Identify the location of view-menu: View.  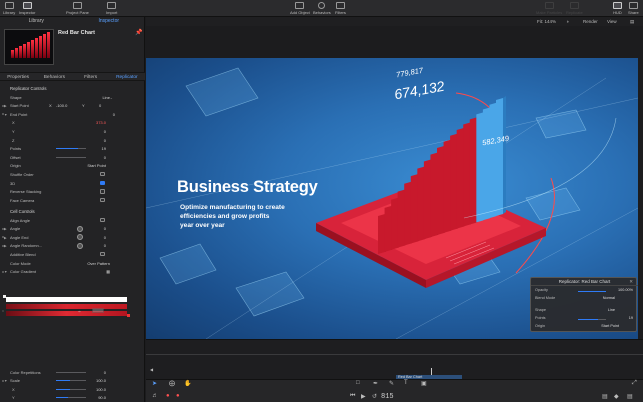
(612, 21).